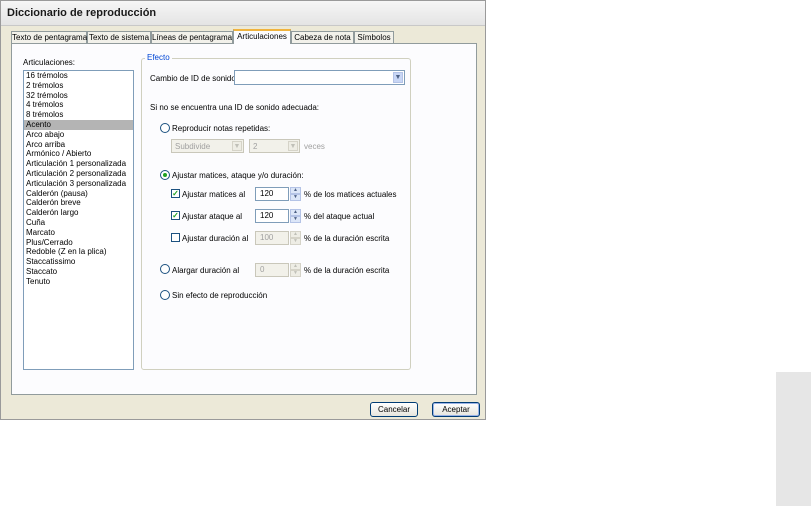 This screenshot has height=506, width=811. What do you see at coordinates (78, 86) in the screenshot?
I see `list-item: 2 trémolos` at bounding box center [78, 86].